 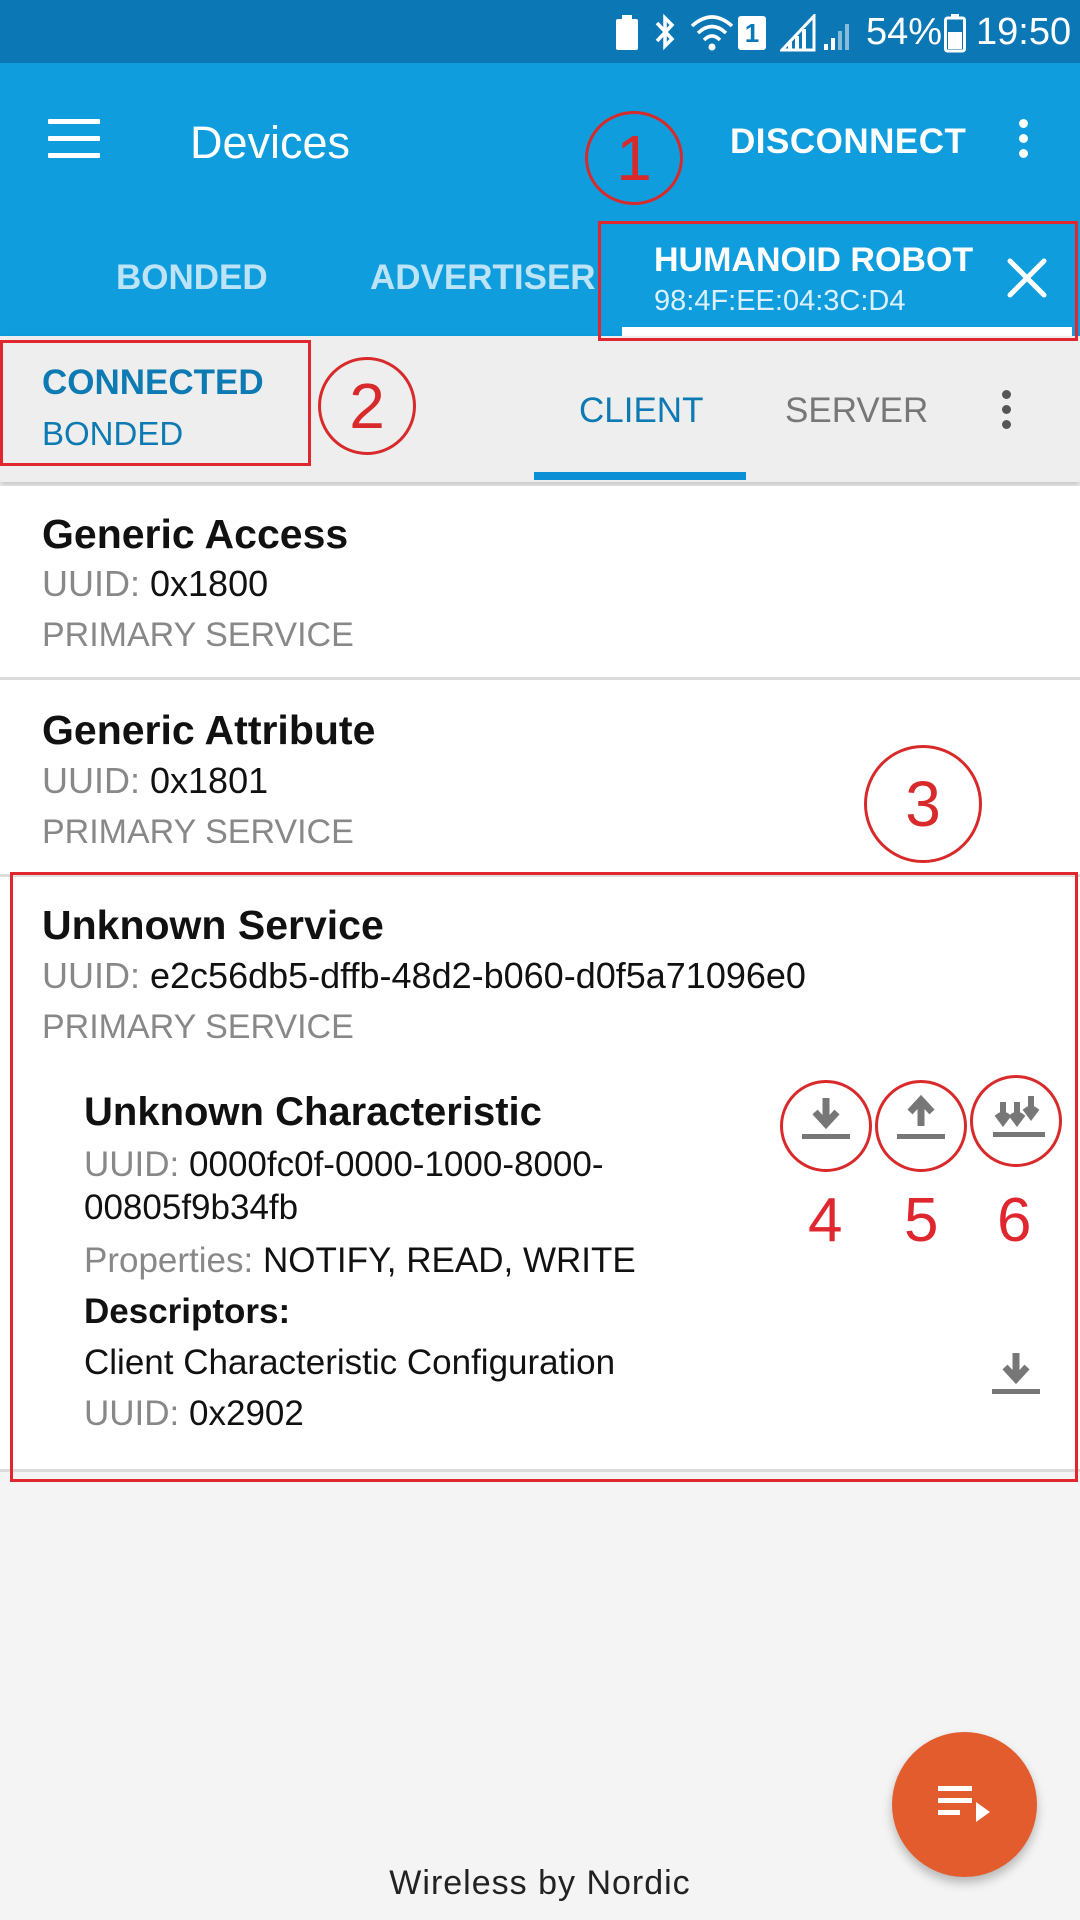 What do you see at coordinates (752, 33) in the screenshot?
I see `sim-badge: 1` at bounding box center [752, 33].